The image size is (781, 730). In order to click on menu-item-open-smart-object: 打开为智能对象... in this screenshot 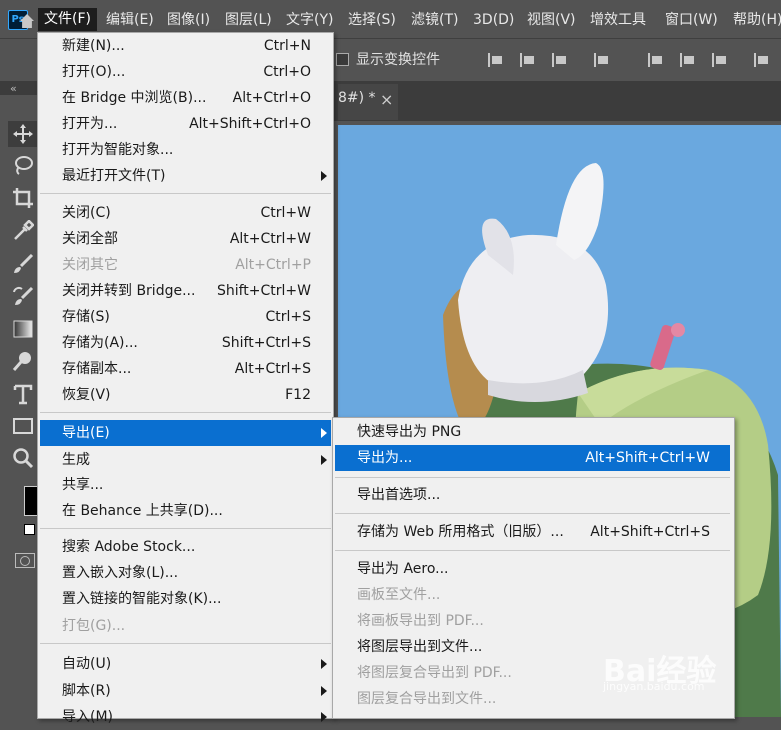, I will do `click(185, 150)`.